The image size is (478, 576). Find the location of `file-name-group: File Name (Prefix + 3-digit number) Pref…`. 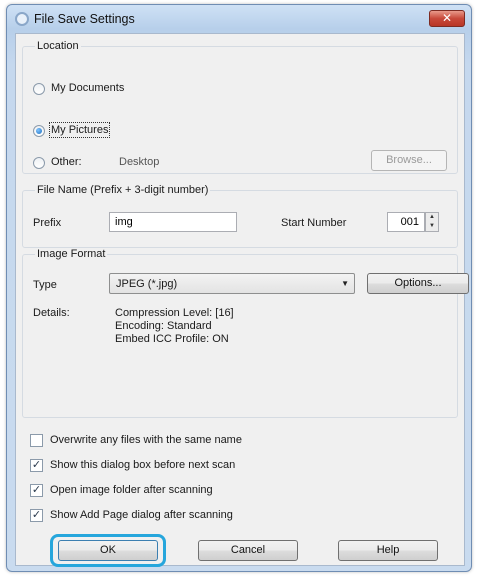

file-name-group: File Name (Prefix + 3-digit number) Pref… is located at coordinates (240, 216).